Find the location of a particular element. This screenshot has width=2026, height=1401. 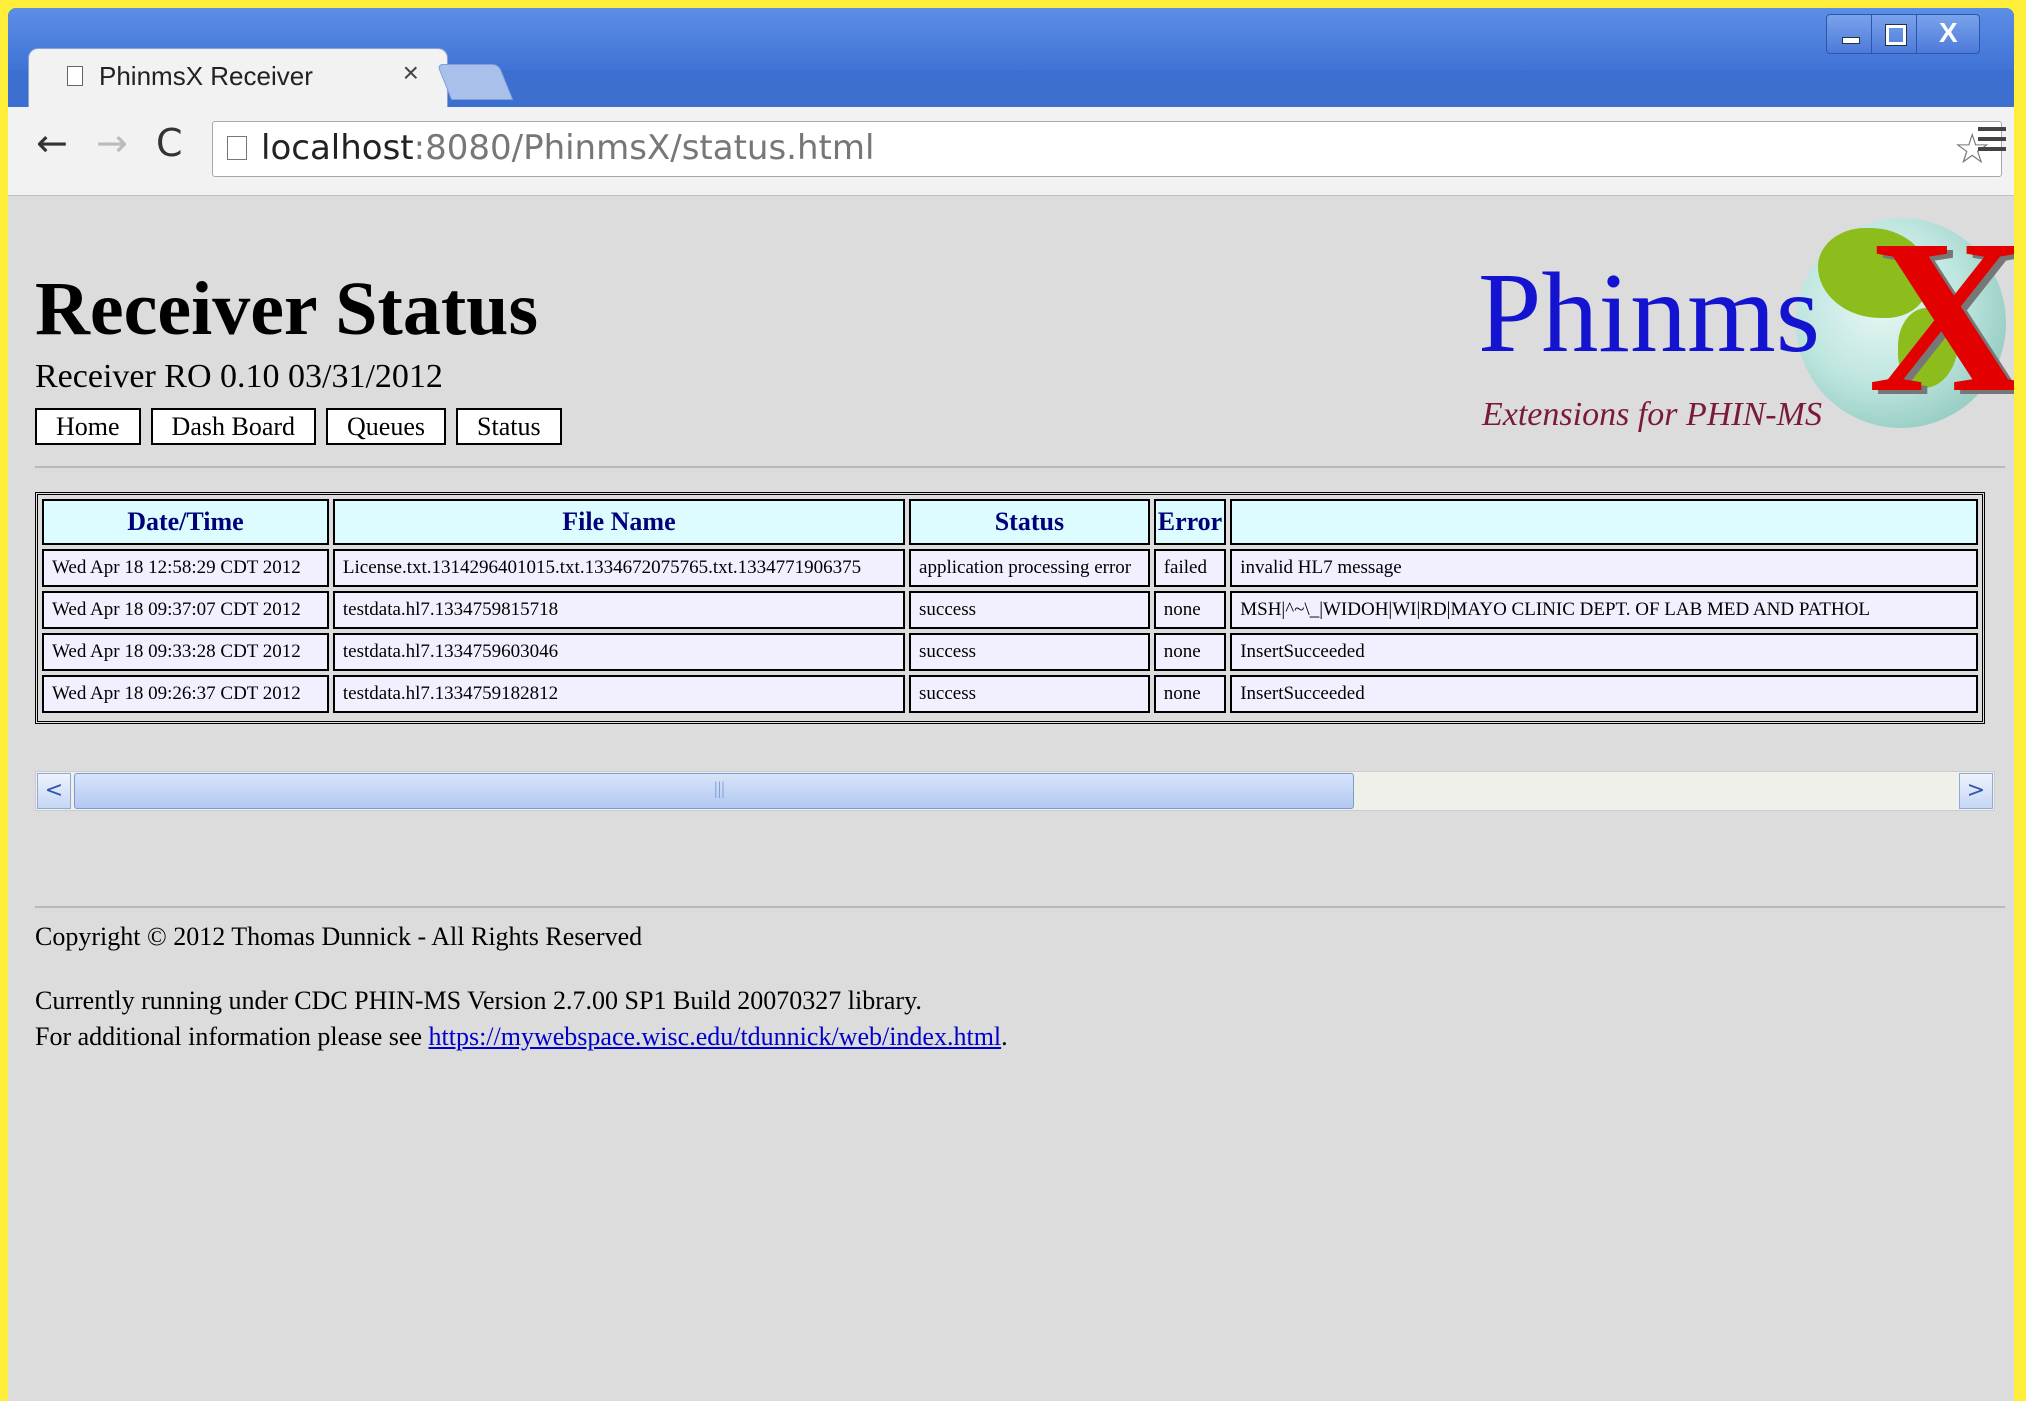

more-info-prefix: For additional information please see is located at coordinates (232, 1036).